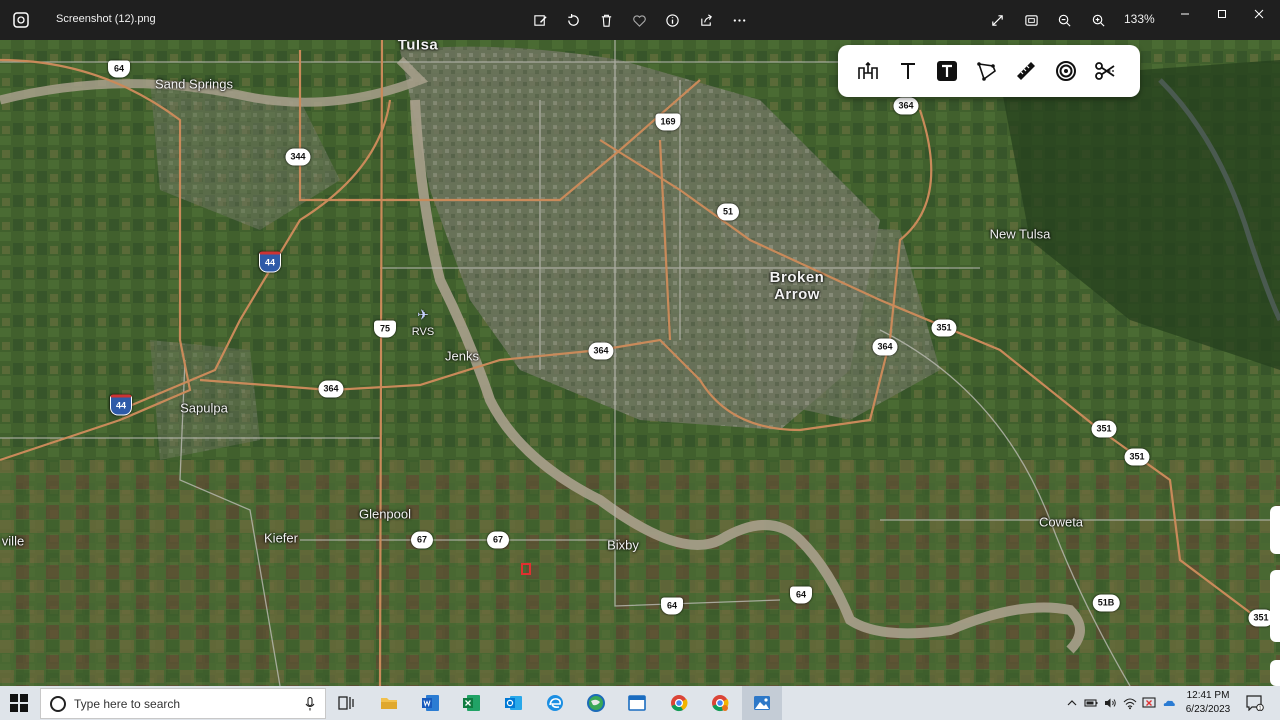  I want to click on delete-icon, so click(606, 20).